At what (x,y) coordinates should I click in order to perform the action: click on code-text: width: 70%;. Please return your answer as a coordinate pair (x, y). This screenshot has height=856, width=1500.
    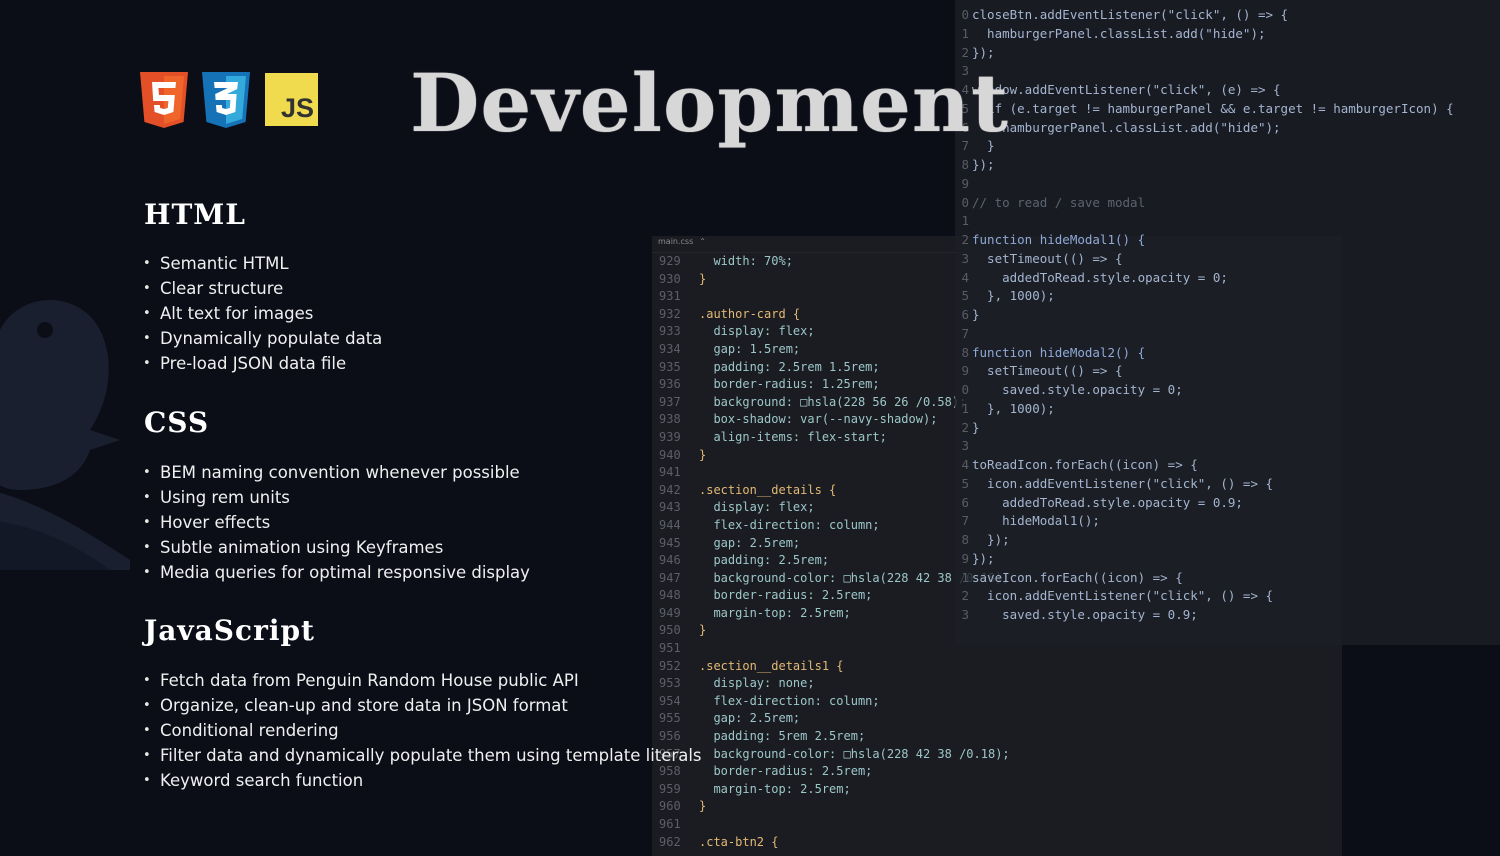
    Looking at the image, I should click on (746, 261).